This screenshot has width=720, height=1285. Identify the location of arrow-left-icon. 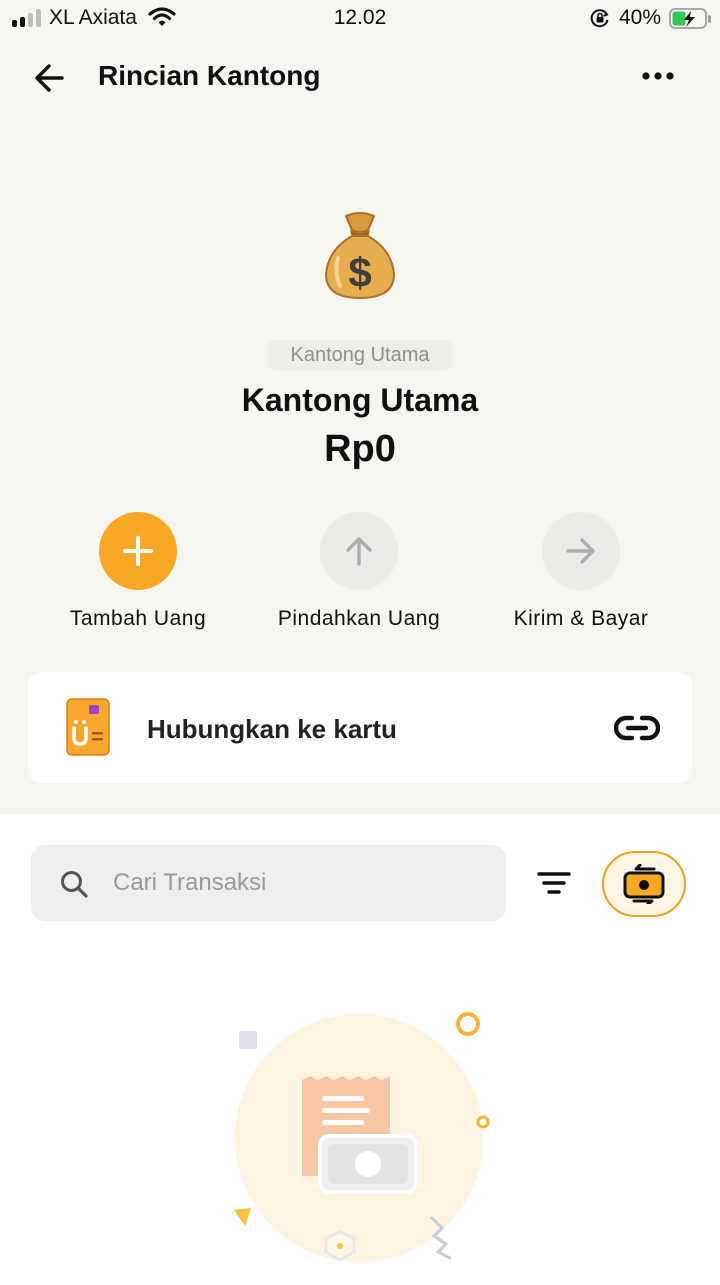
(49, 78).